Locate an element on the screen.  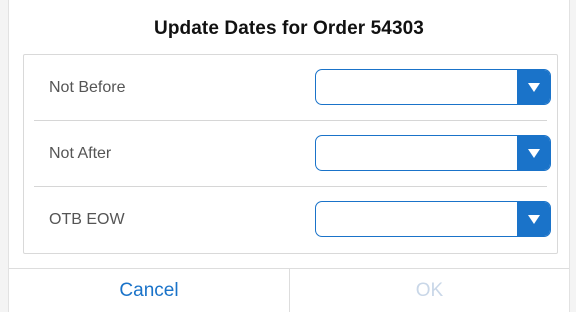
dialog-title: Update Dates for Order 54303 is located at coordinates (289, 28).